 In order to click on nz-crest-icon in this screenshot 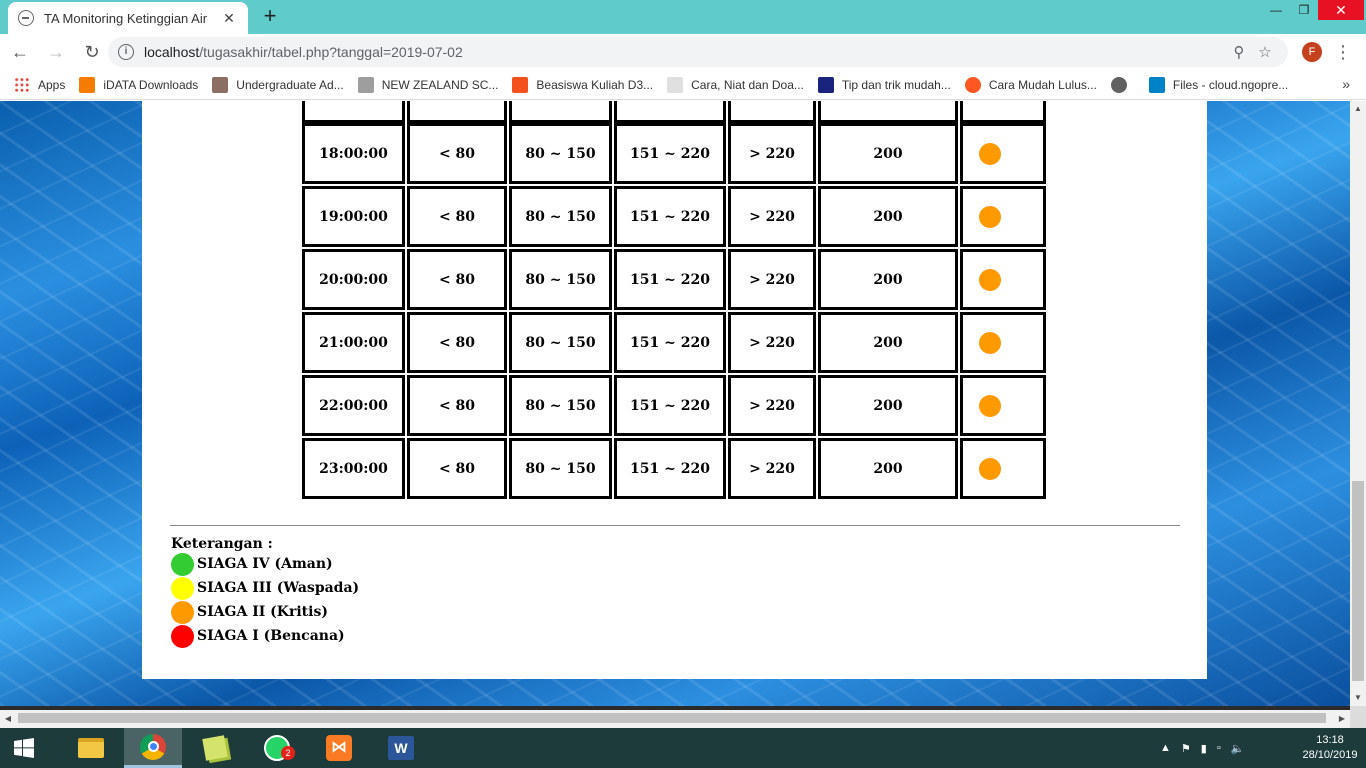, I will do `click(365, 84)`.